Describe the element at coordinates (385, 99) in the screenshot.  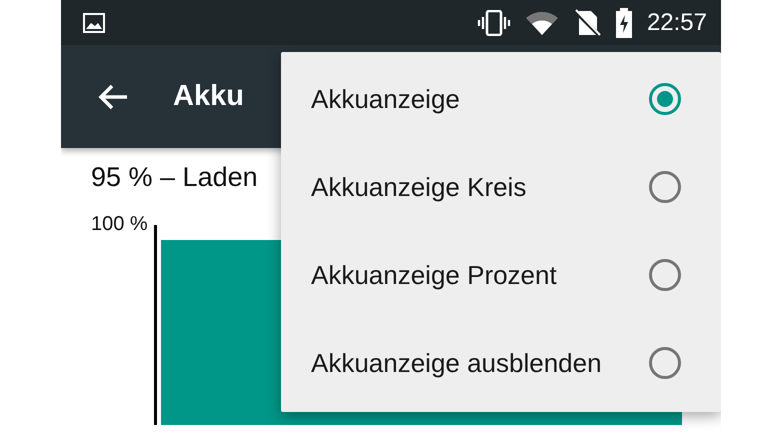
I see `menu-item-label: Akkuanzeige` at that location.